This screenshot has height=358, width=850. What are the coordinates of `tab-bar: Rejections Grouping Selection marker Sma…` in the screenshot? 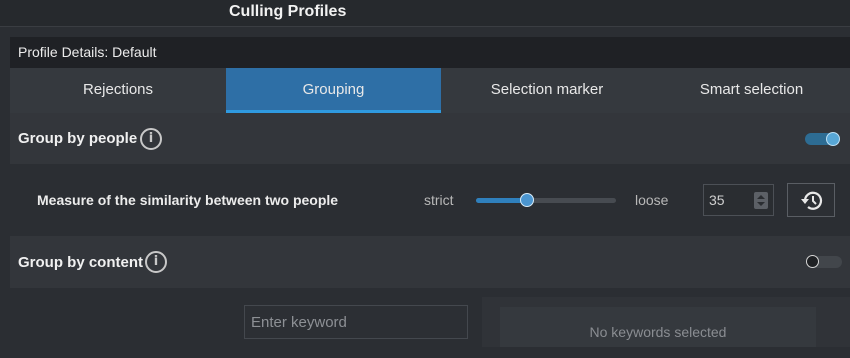 It's located at (430, 90).